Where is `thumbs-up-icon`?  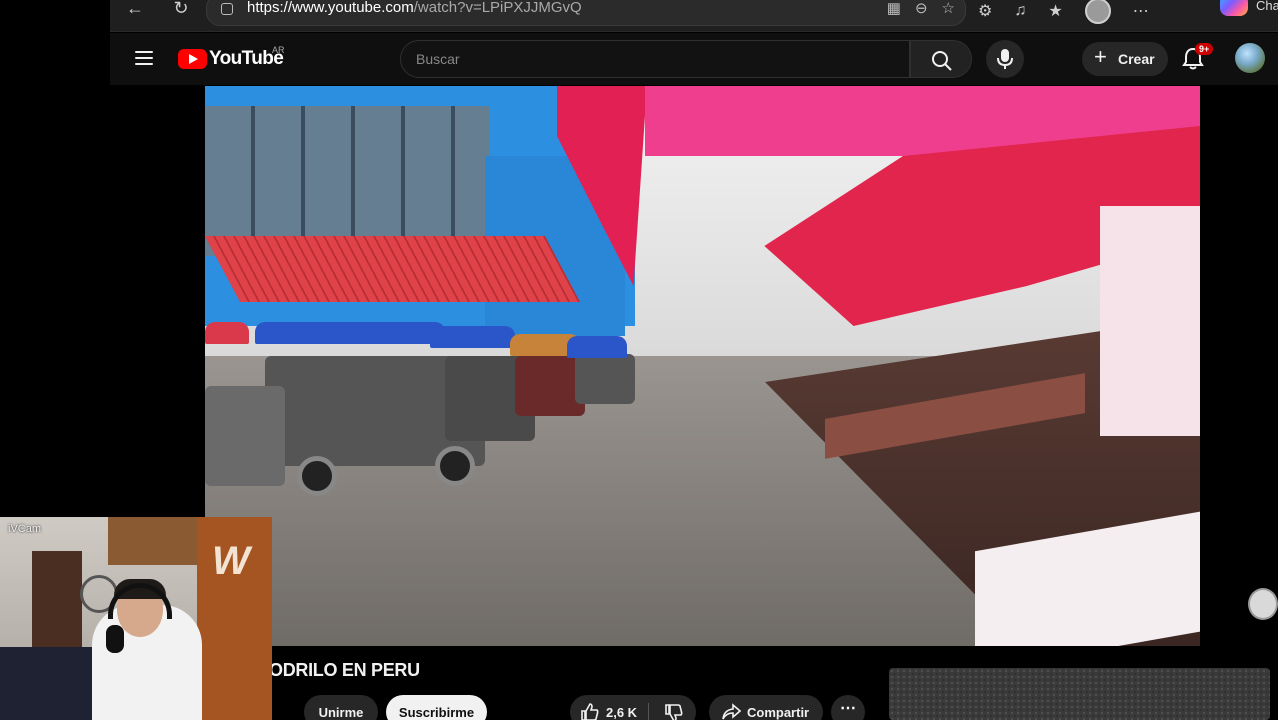
thumbs-up-icon is located at coordinates (590, 711).